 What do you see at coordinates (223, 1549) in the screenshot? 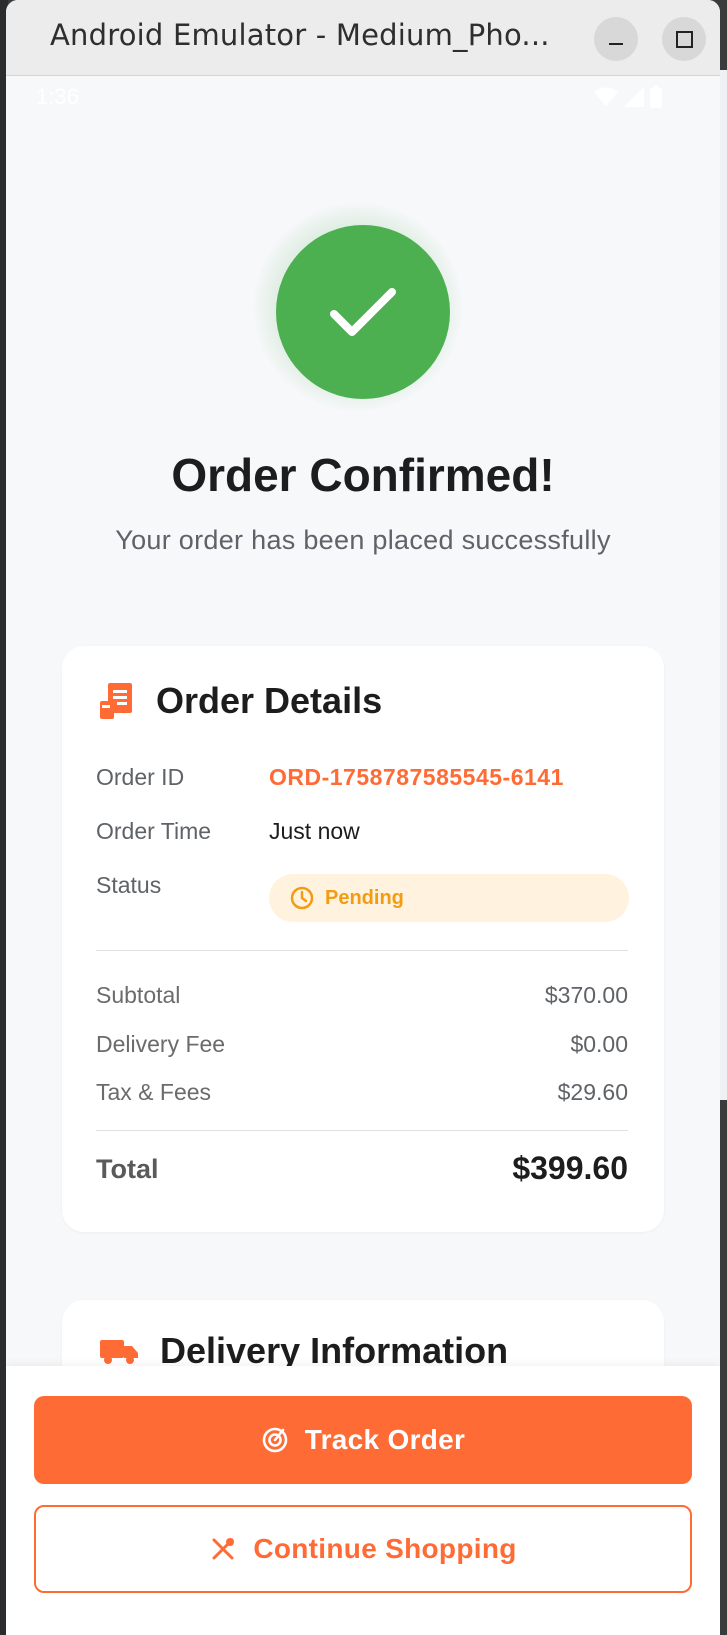
I see `utensils-icon` at bounding box center [223, 1549].